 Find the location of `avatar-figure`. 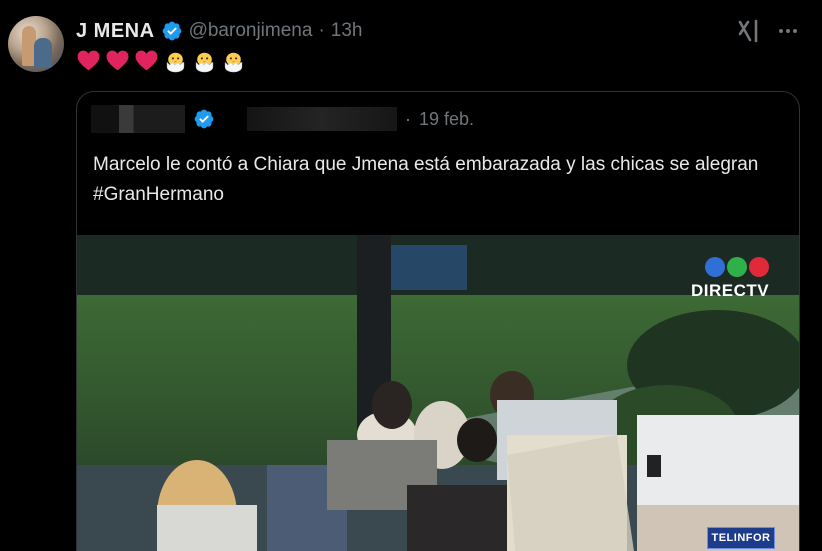

avatar-figure is located at coordinates (43, 53).